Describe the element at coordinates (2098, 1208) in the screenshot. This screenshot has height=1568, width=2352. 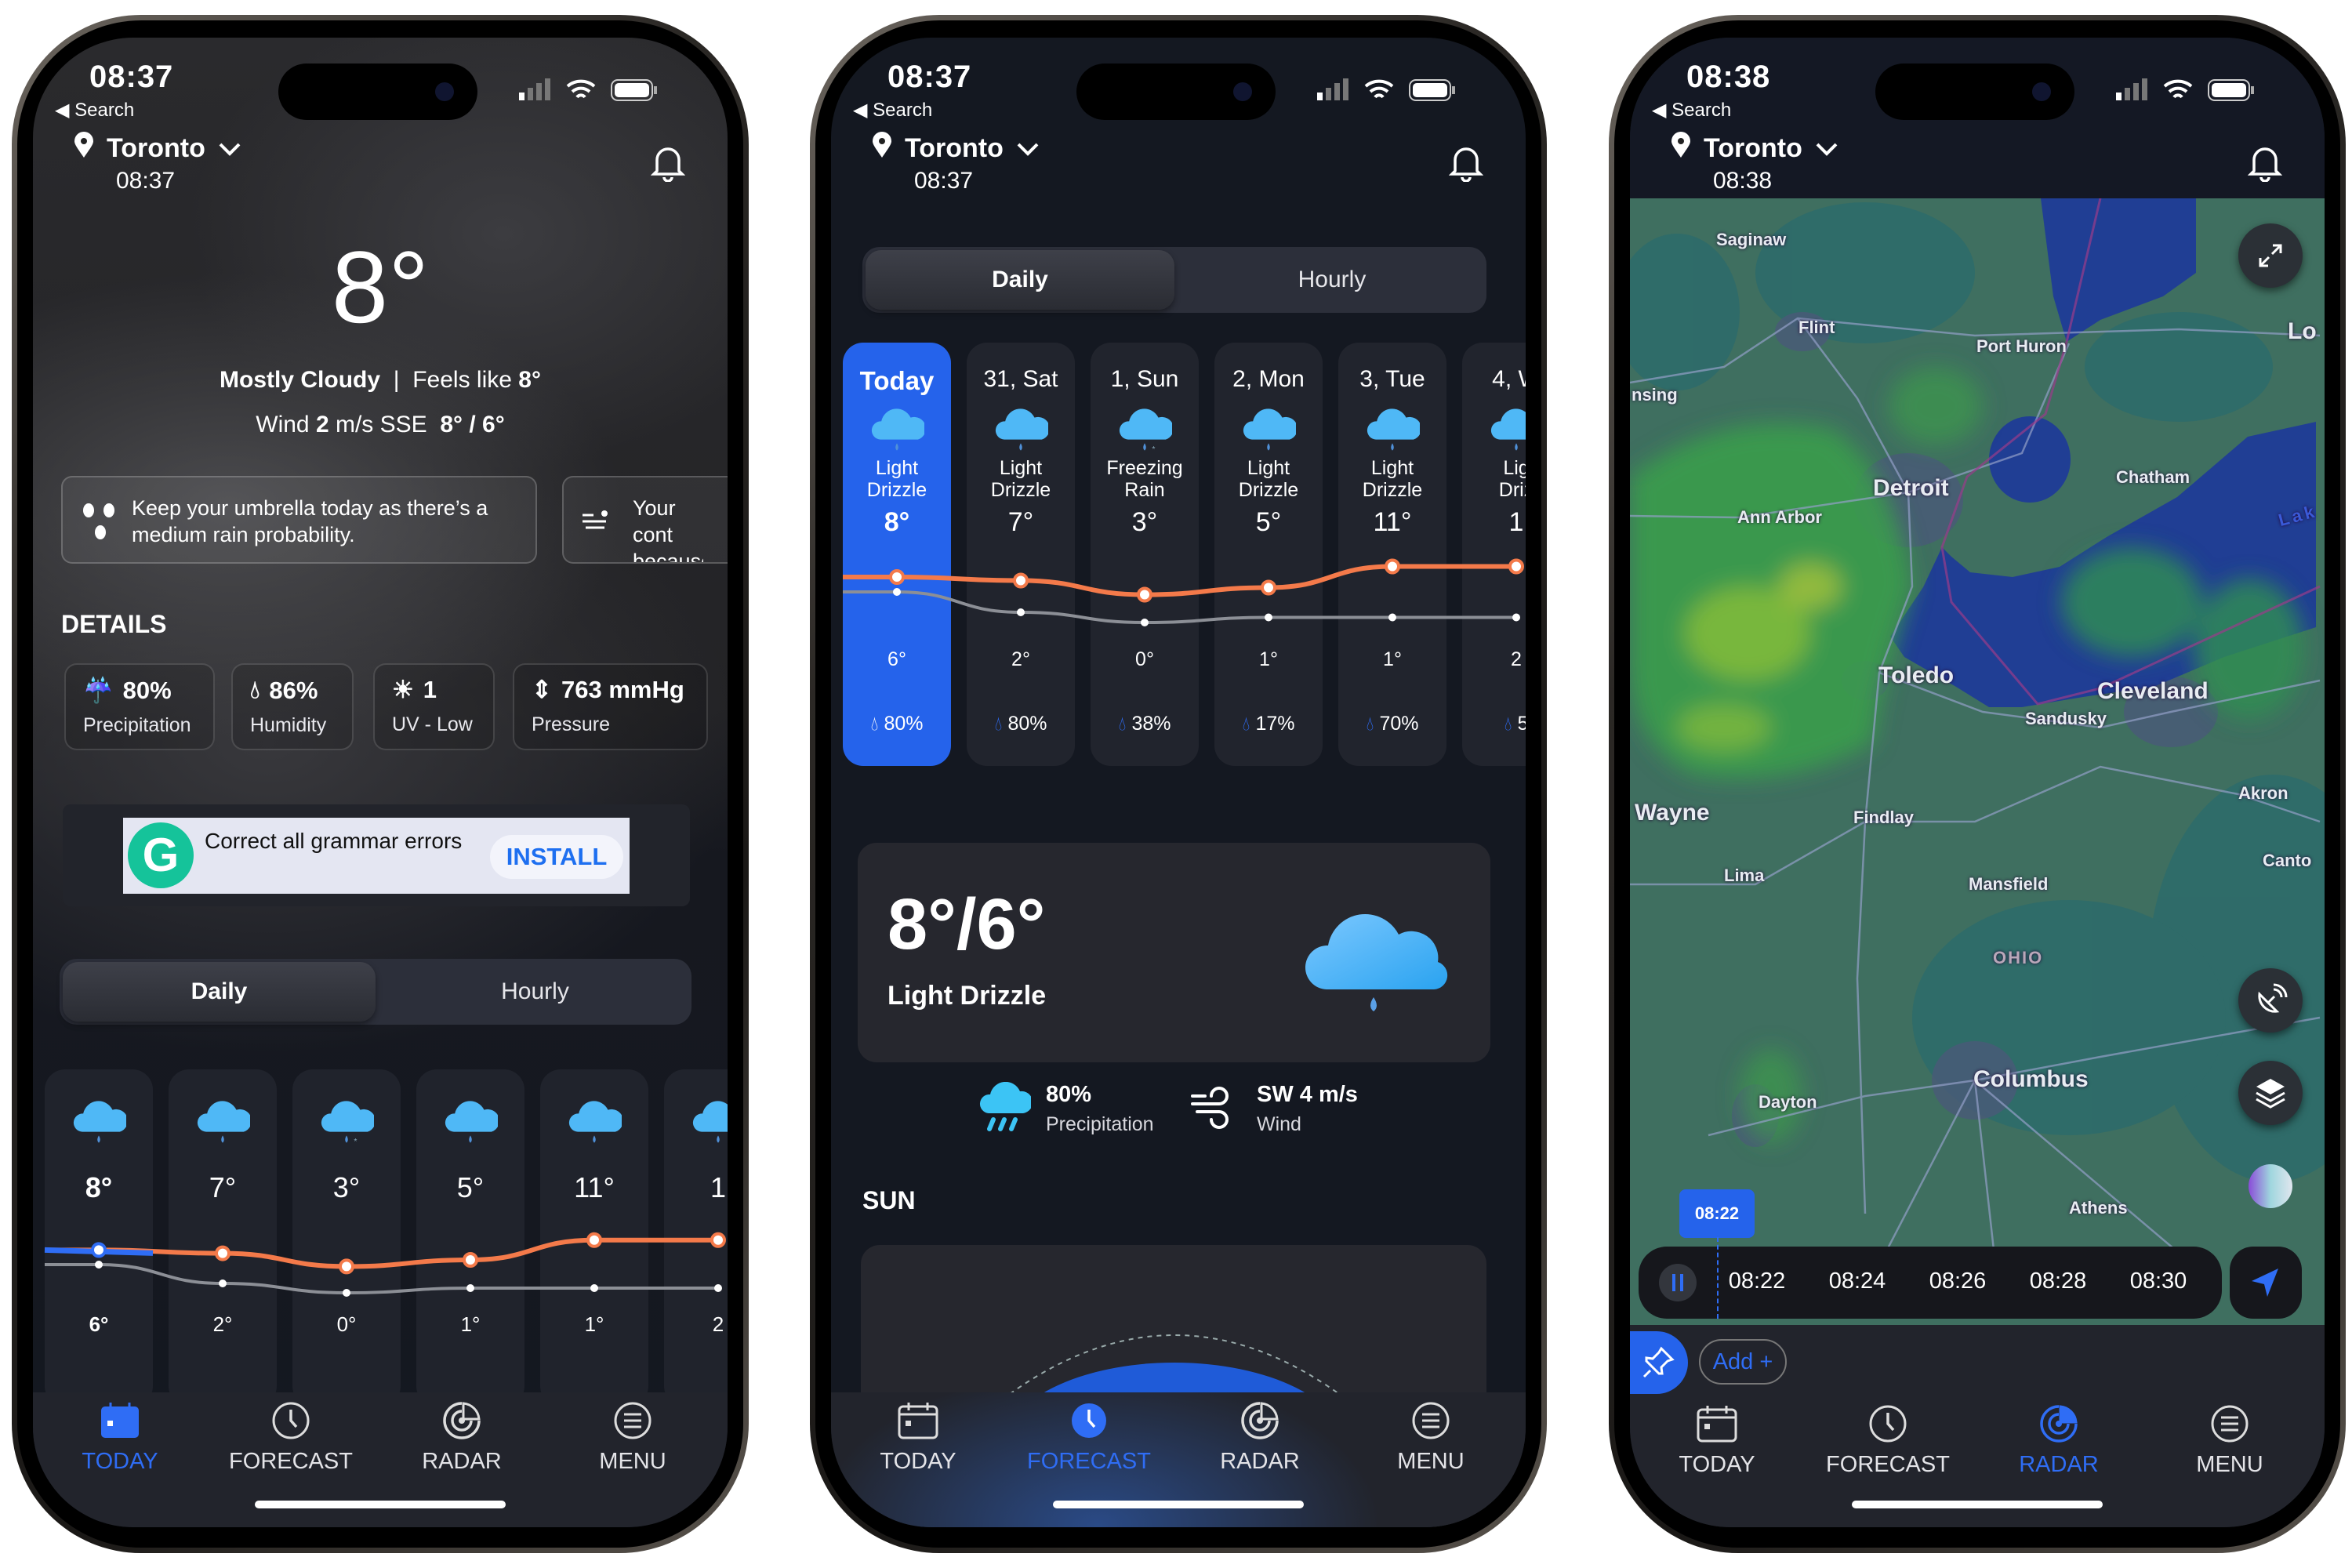
I see `map-label-athens: Athens` at that location.